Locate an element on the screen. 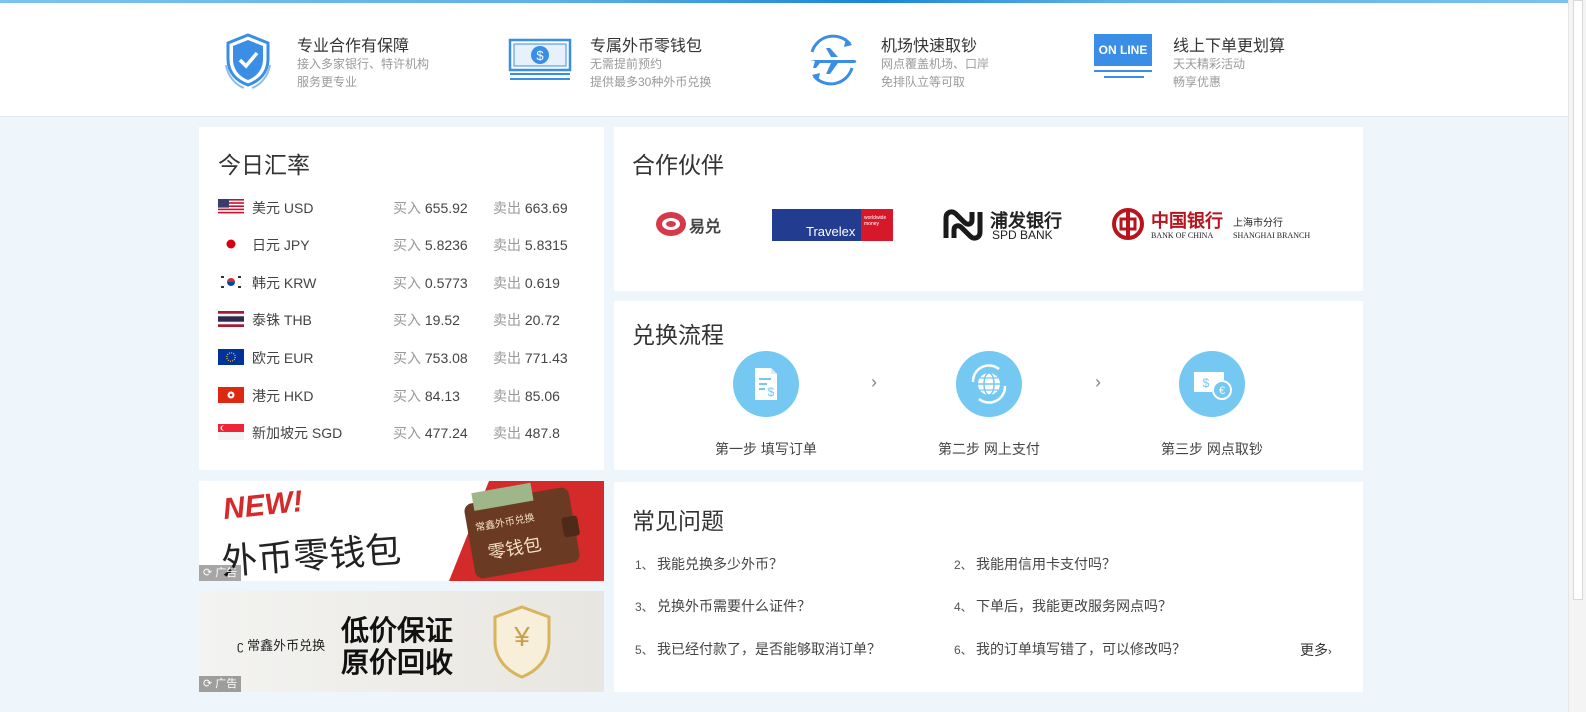 The image size is (1586, 712). yuan-symbol: ¥ is located at coordinates (522, 636).